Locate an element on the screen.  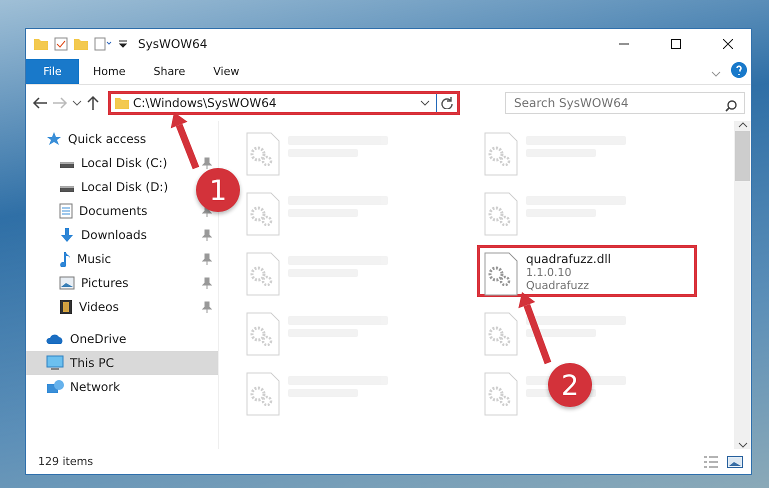
sidebar-item: Pictures is located at coordinates (94, 283).